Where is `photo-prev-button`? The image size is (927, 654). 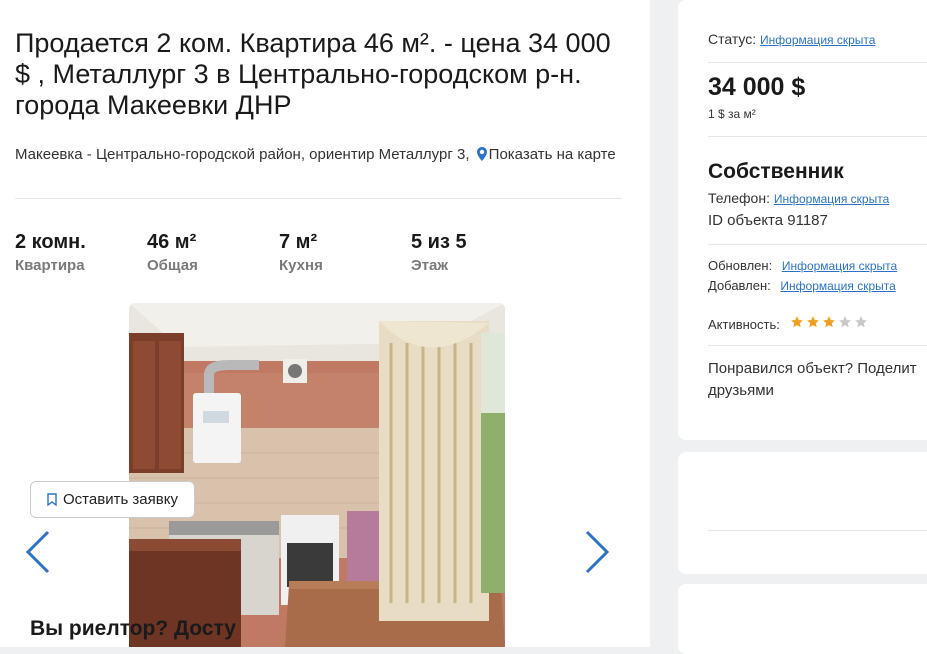
photo-prev-button is located at coordinates (40, 552).